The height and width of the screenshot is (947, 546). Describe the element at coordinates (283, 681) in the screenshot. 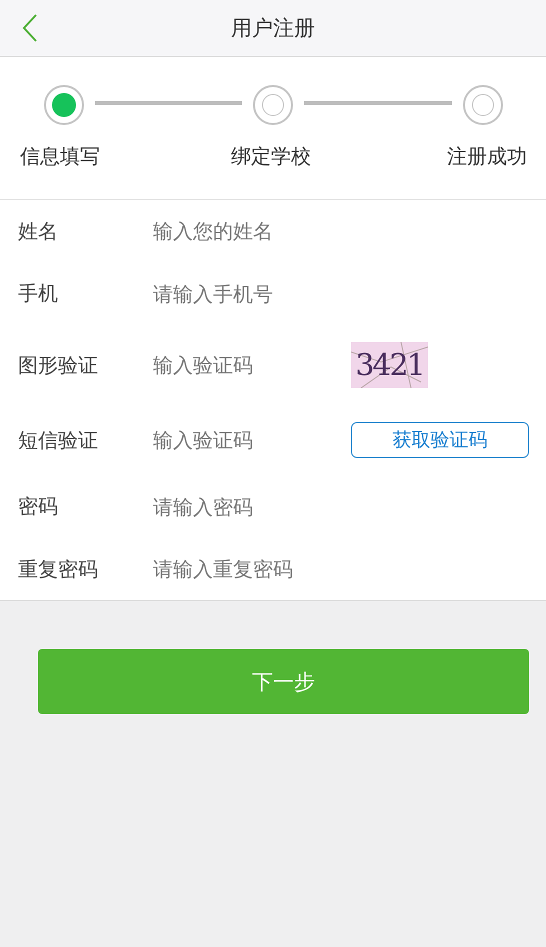

I see `next-button: 下一步` at that location.